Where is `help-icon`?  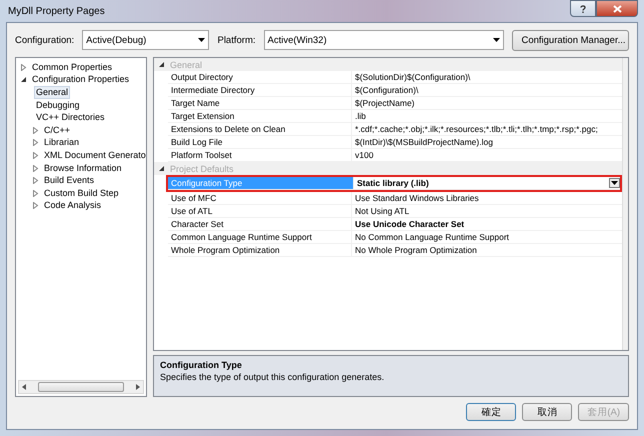 help-icon is located at coordinates (583, 8).